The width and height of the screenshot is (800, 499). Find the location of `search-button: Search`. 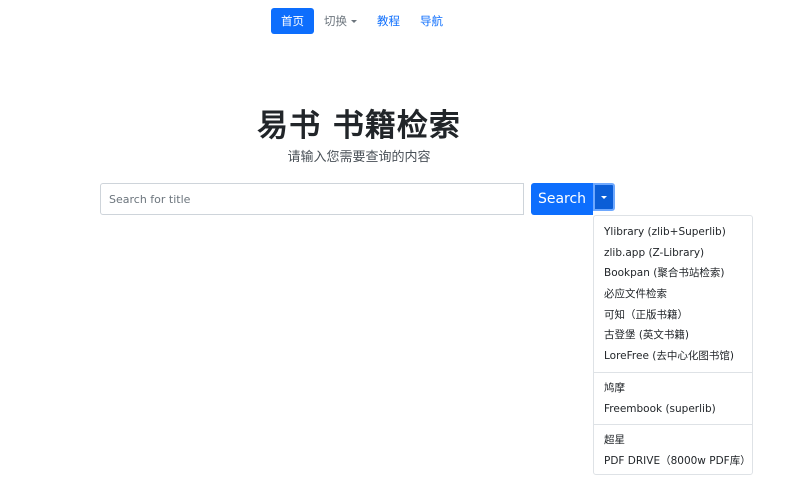

search-button: Search is located at coordinates (562, 199).